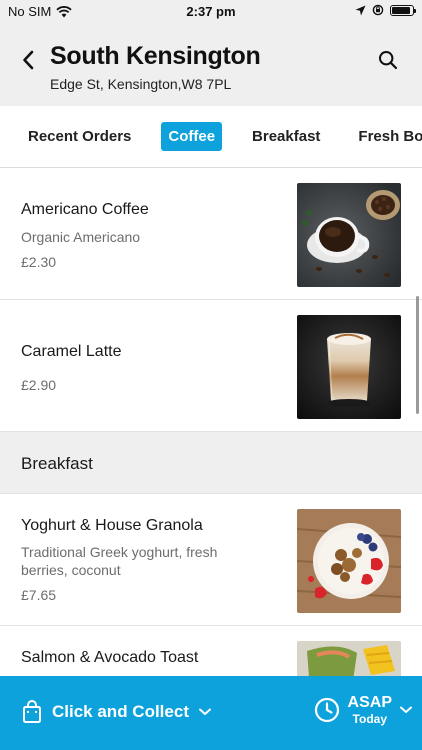  I want to click on item-price: £2.30, so click(39, 262).